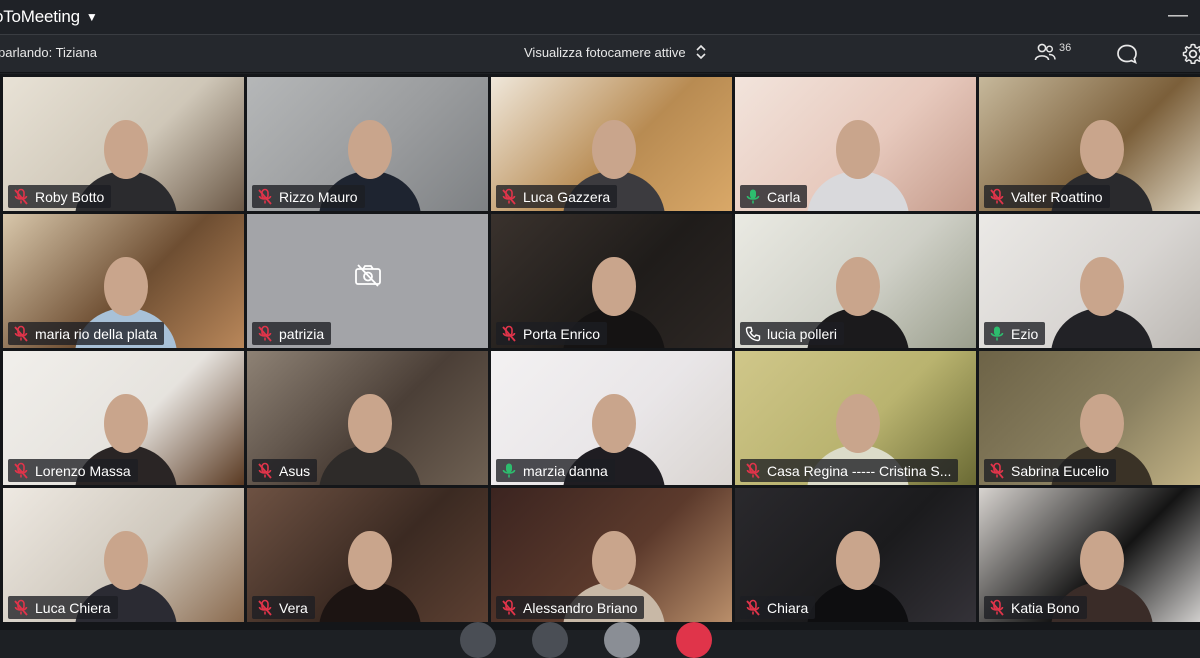 This screenshot has height=658, width=1200. Describe the element at coordinates (615, 52) in the screenshot. I see `camera-view-selector: Visualizza fotocamere attive` at that location.